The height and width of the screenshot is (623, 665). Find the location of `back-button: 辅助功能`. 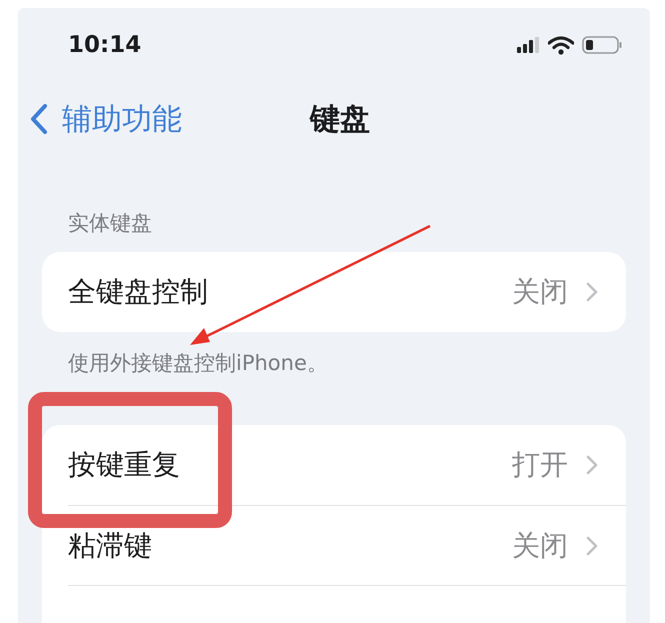

back-button: 辅助功能 is located at coordinates (100, 119).